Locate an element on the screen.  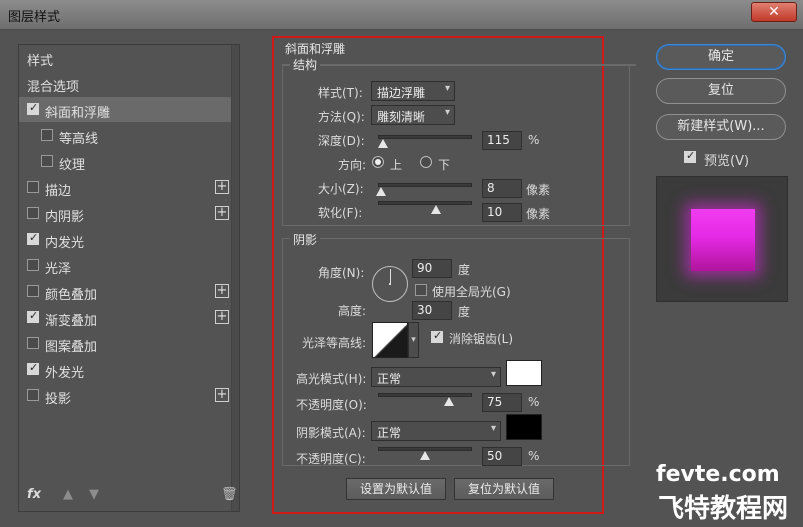
depth-input: 115 is located at coordinates (502, 140).